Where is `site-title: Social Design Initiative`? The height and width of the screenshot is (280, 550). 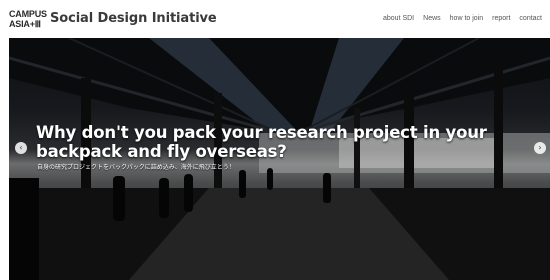
site-title: Social Design Initiative is located at coordinates (133, 18).